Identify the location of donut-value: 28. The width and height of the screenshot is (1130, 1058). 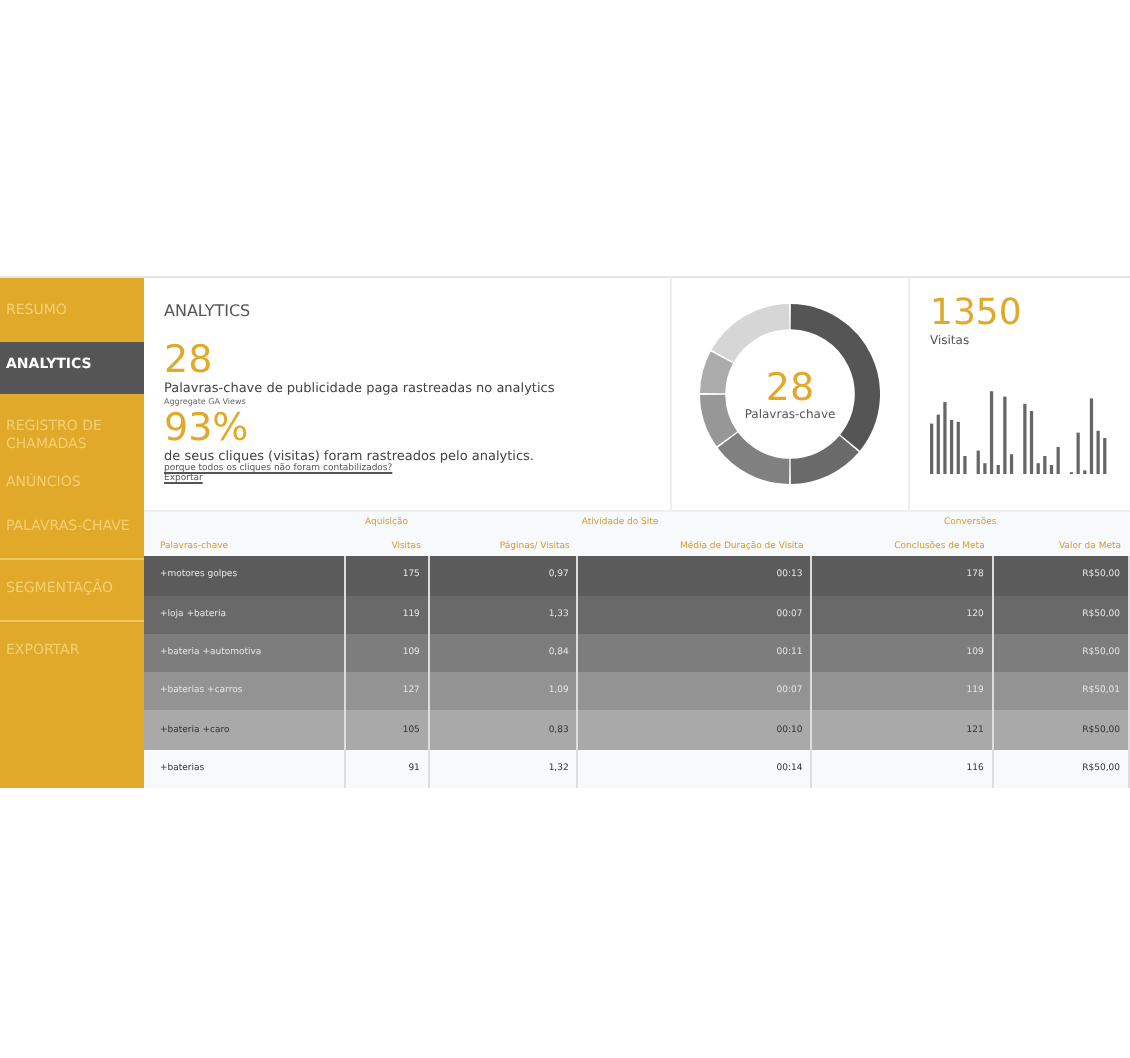
(790, 387).